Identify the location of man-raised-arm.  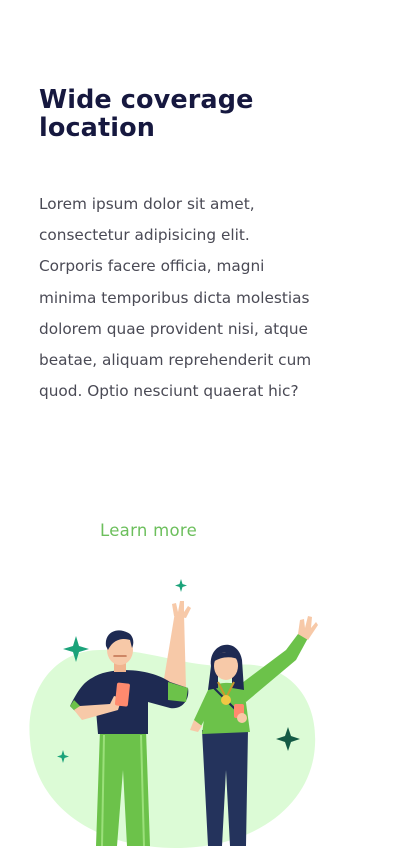
(174, 650).